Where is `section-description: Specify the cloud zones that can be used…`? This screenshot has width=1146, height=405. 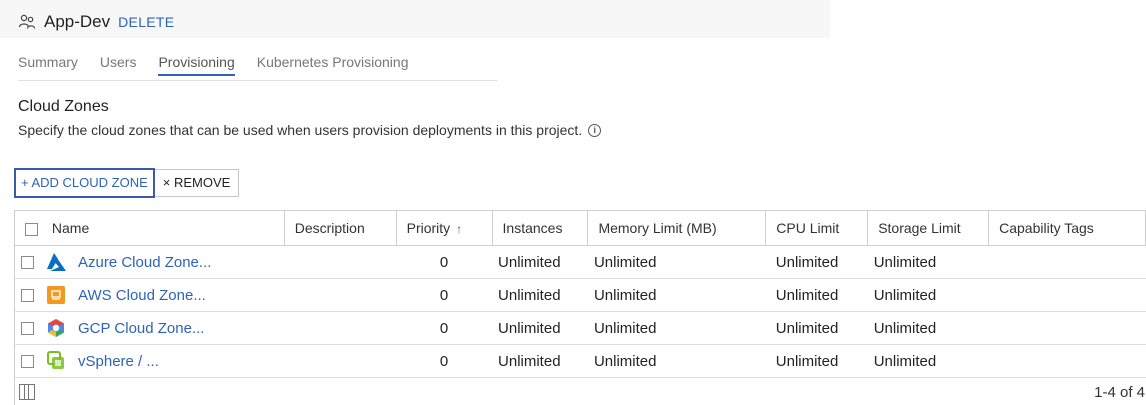 section-description: Specify the cloud zones that can be used… is located at coordinates (310, 130).